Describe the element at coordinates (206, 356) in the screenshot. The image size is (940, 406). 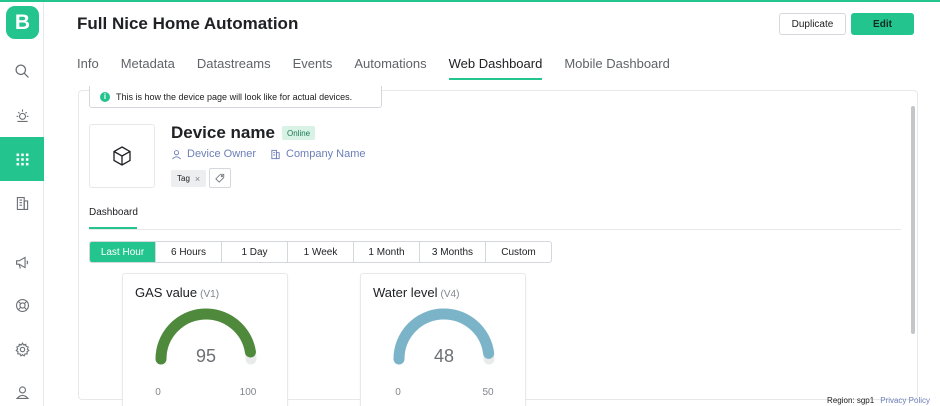
I see `gauge-value: 95` at that location.